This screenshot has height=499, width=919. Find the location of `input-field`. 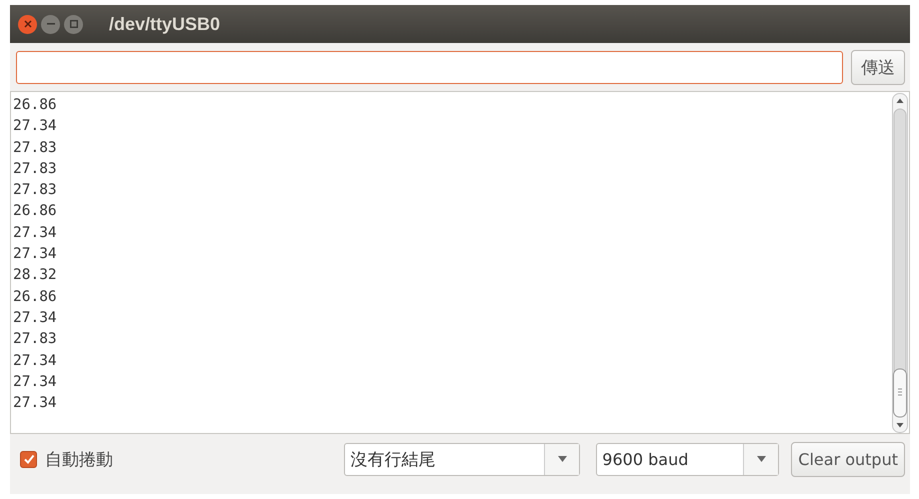

input-field is located at coordinates (429, 67).